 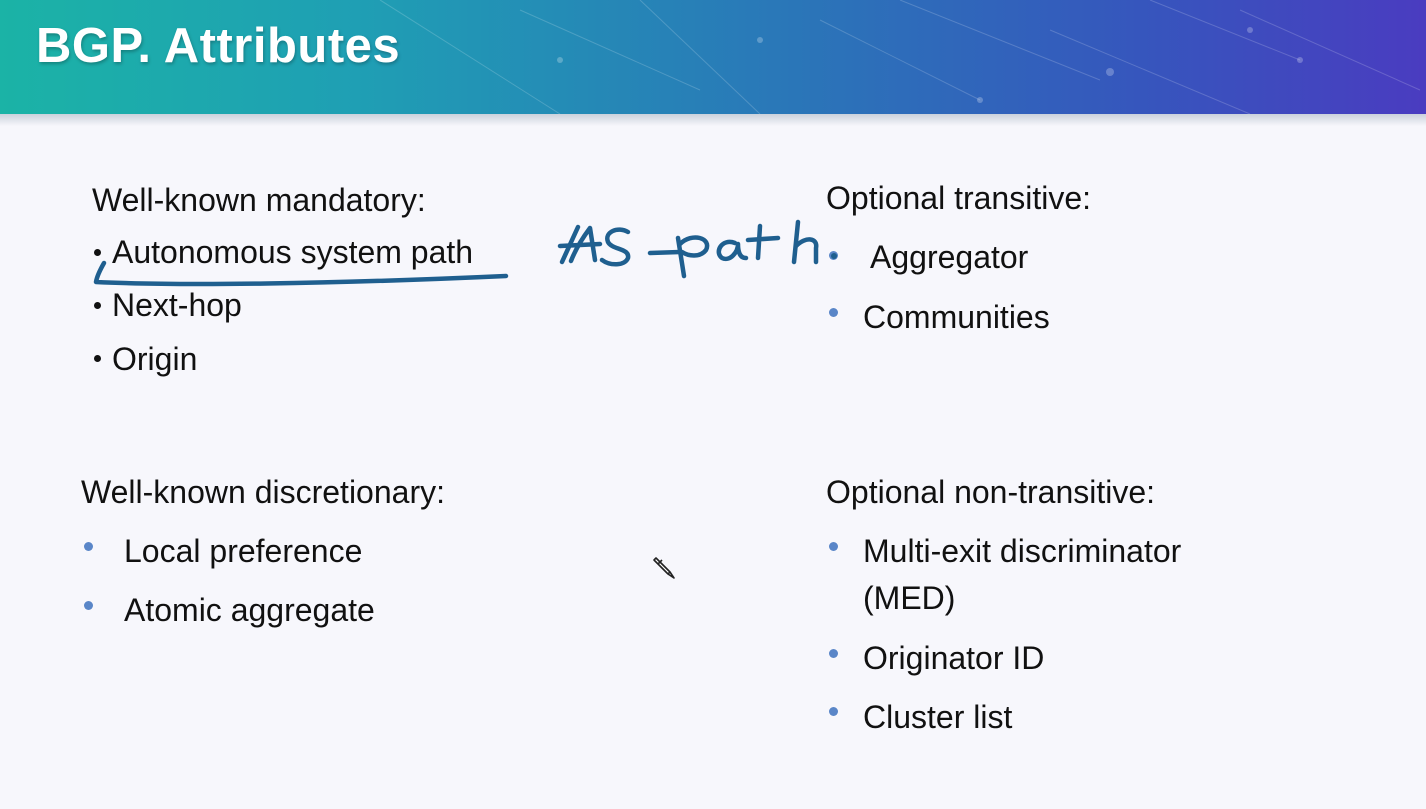 What do you see at coordinates (249, 610) in the screenshot?
I see `list-item-atomic-aggregate: Atomic aggregate` at bounding box center [249, 610].